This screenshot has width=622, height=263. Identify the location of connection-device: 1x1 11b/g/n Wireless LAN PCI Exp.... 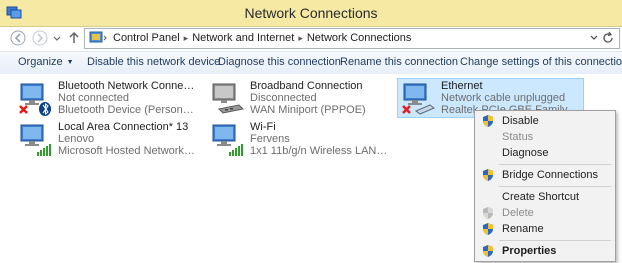
(319, 151).